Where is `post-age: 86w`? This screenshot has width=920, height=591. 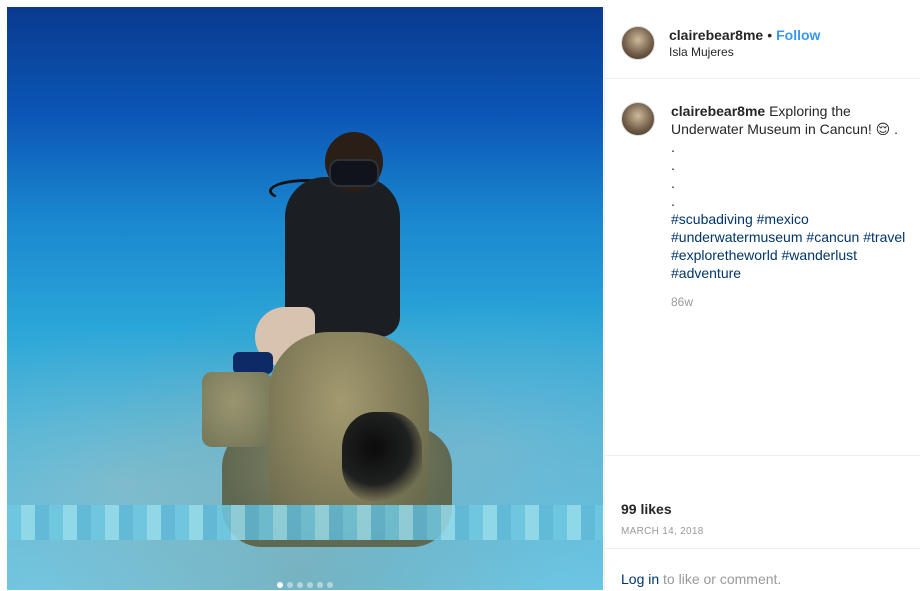
post-age: 86w is located at coordinates (682, 302).